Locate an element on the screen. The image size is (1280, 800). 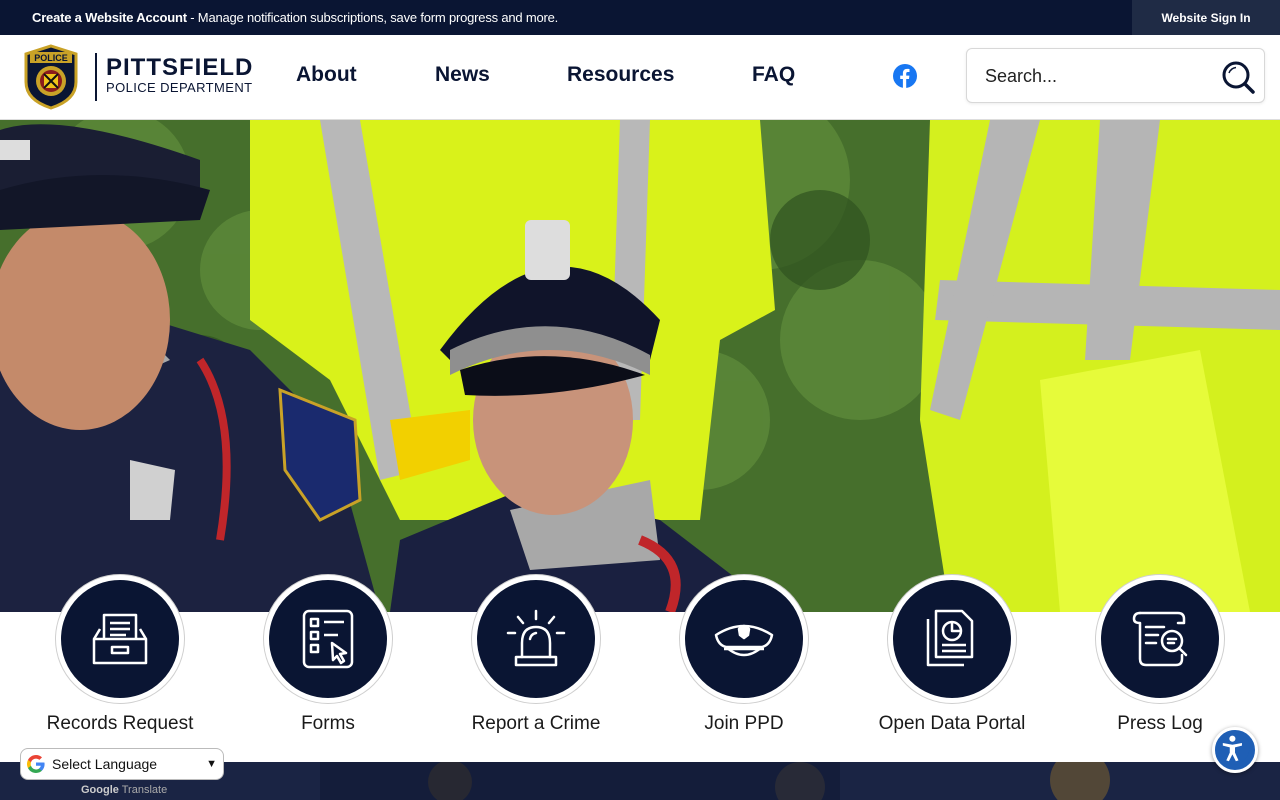
language-select: Select Language ▼ is located at coordinates (122, 764).